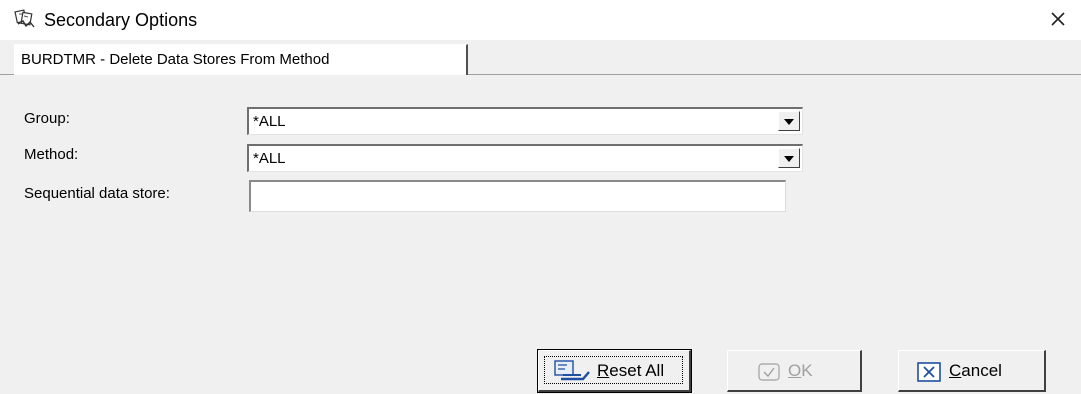 The width and height of the screenshot is (1081, 394). What do you see at coordinates (24, 18) in the screenshot?
I see `stacked-cards-icon` at bounding box center [24, 18].